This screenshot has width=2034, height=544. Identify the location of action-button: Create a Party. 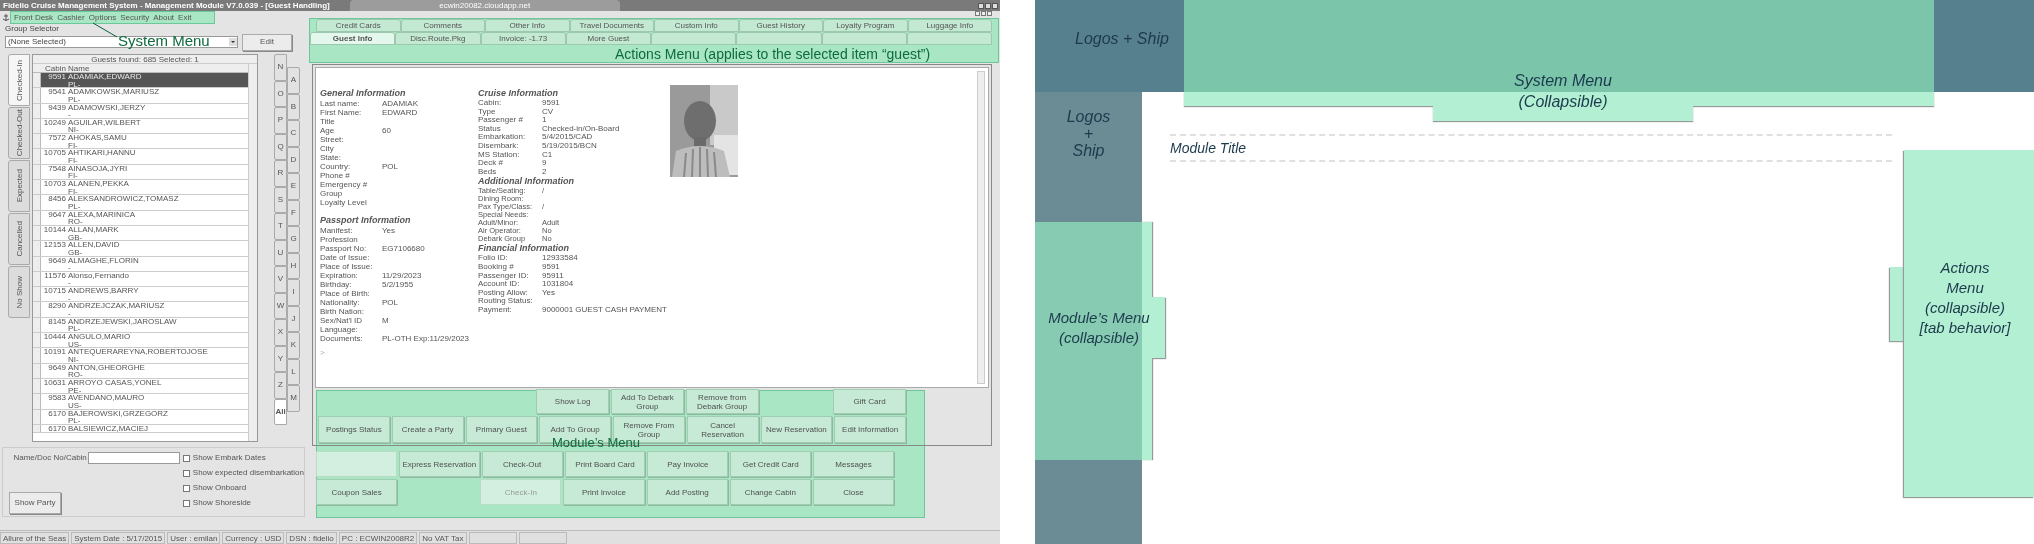
(427, 429).